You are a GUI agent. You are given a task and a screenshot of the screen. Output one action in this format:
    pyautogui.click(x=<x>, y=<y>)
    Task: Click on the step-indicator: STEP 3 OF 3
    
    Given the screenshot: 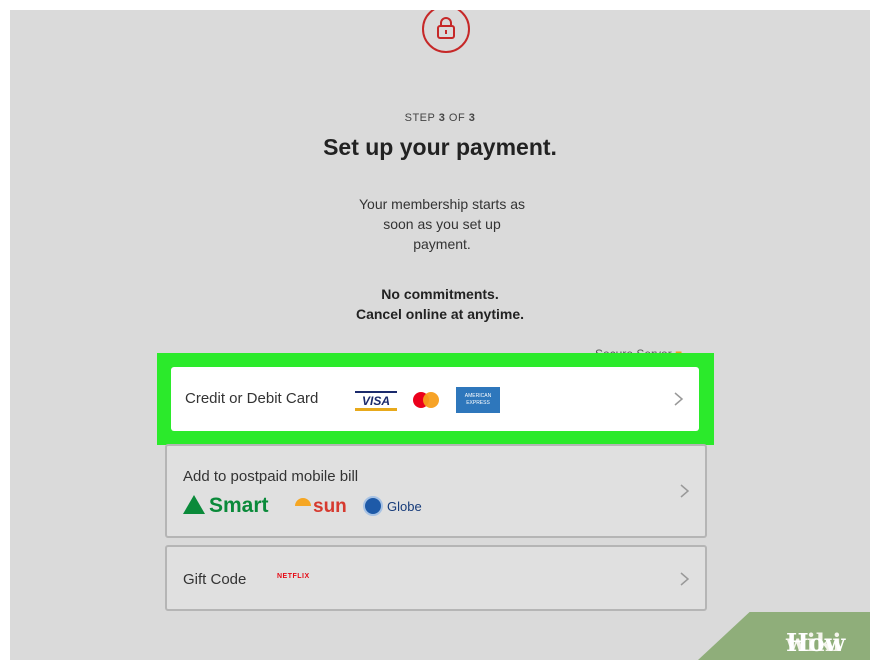 What is the action you would take?
    pyautogui.click(x=440, y=118)
    